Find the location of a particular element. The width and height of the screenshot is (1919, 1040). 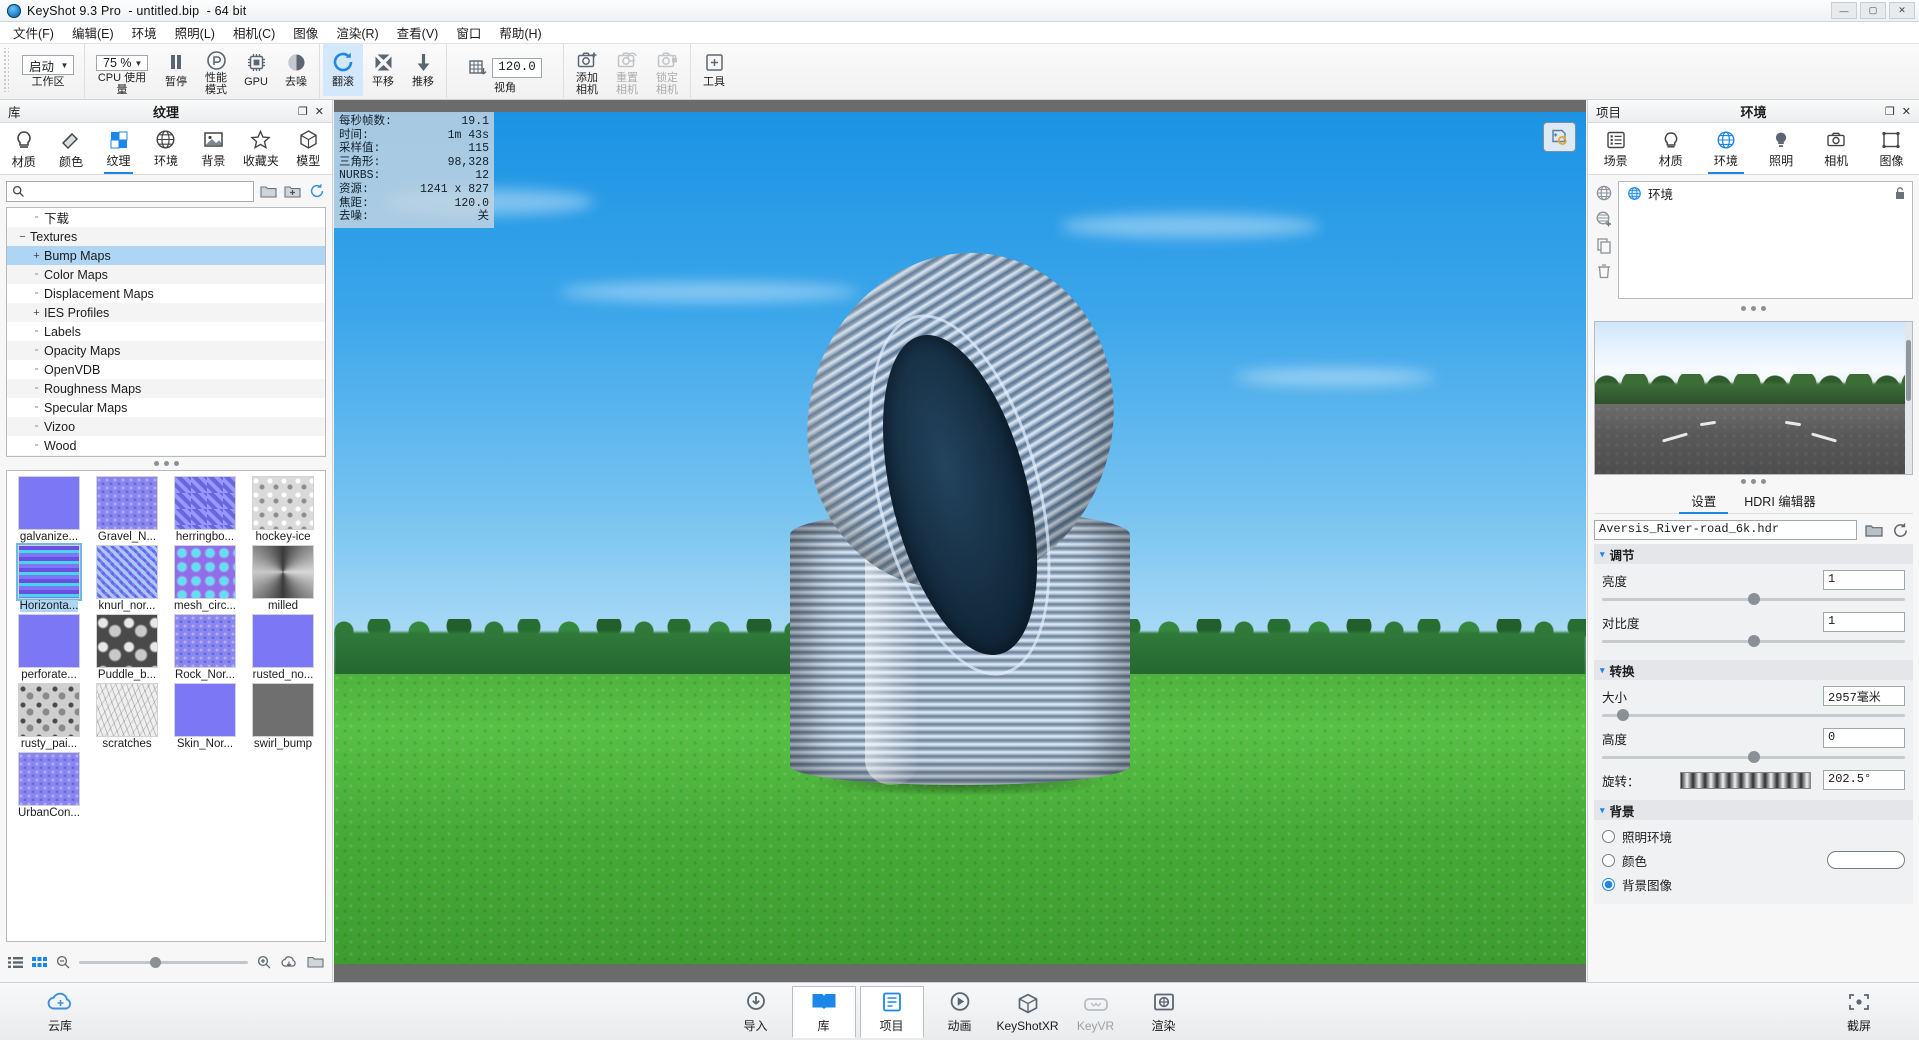

menu-item-file: 文件(F) is located at coordinates (33, 32).